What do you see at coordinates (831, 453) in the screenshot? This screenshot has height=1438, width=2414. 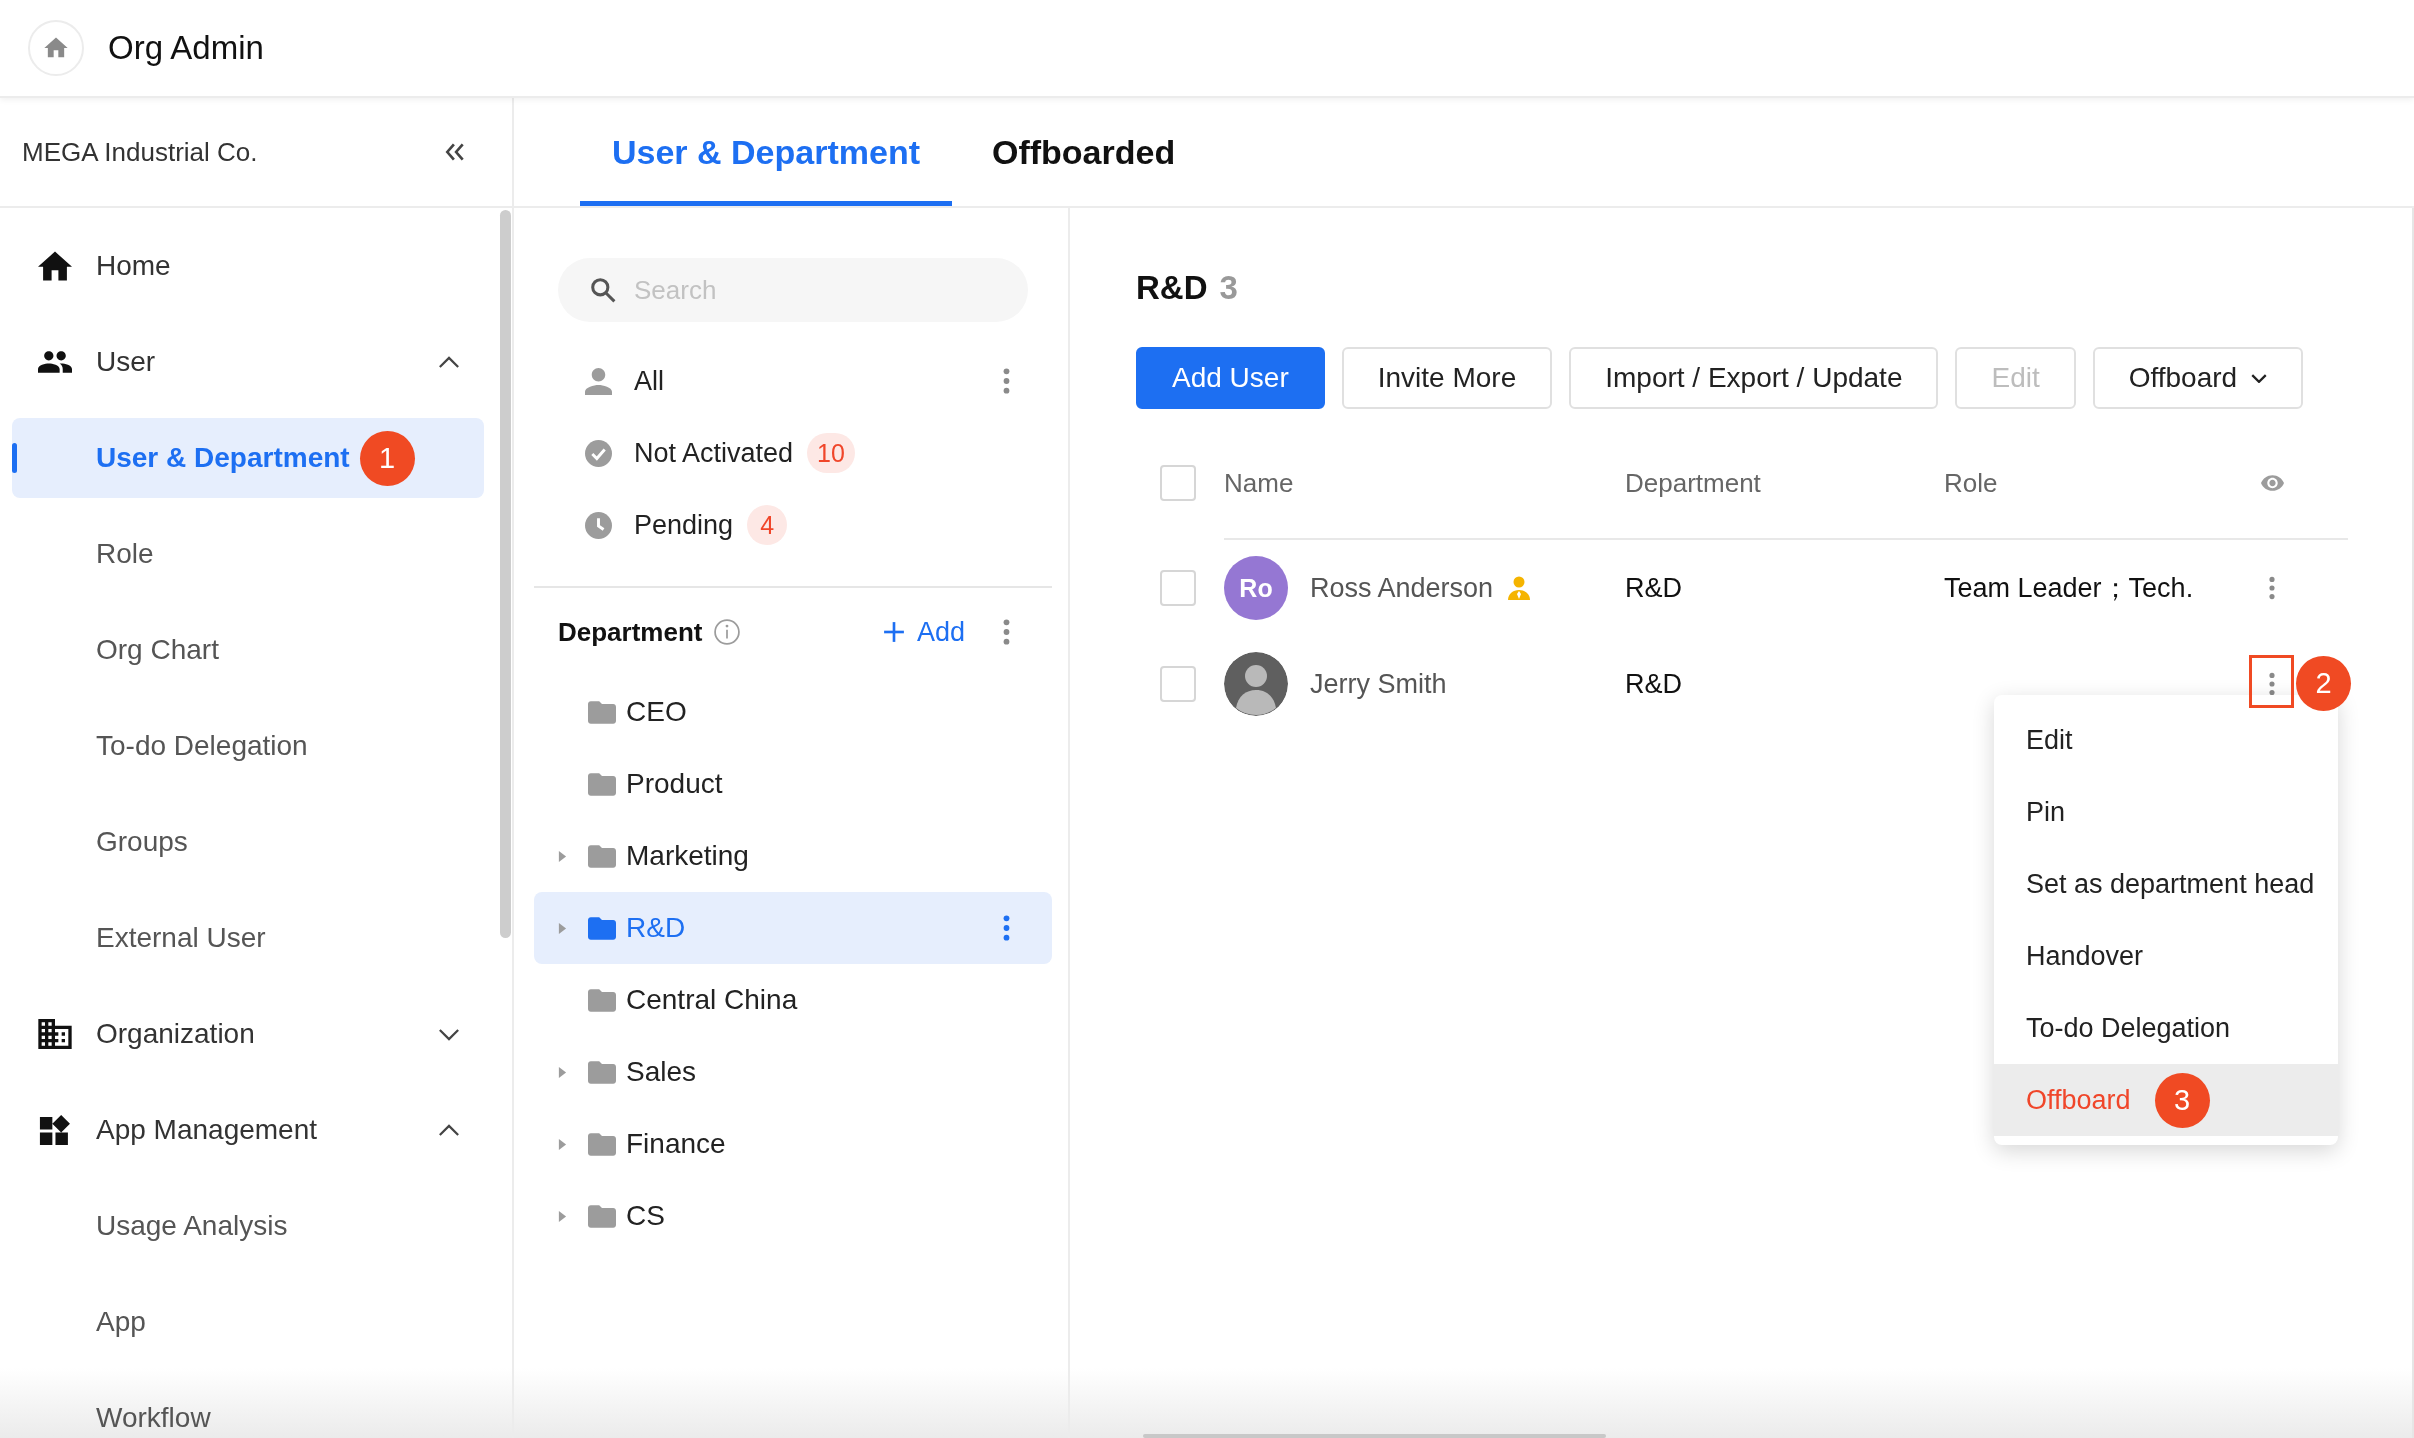 I see `count-badge: 10` at bounding box center [831, 453].